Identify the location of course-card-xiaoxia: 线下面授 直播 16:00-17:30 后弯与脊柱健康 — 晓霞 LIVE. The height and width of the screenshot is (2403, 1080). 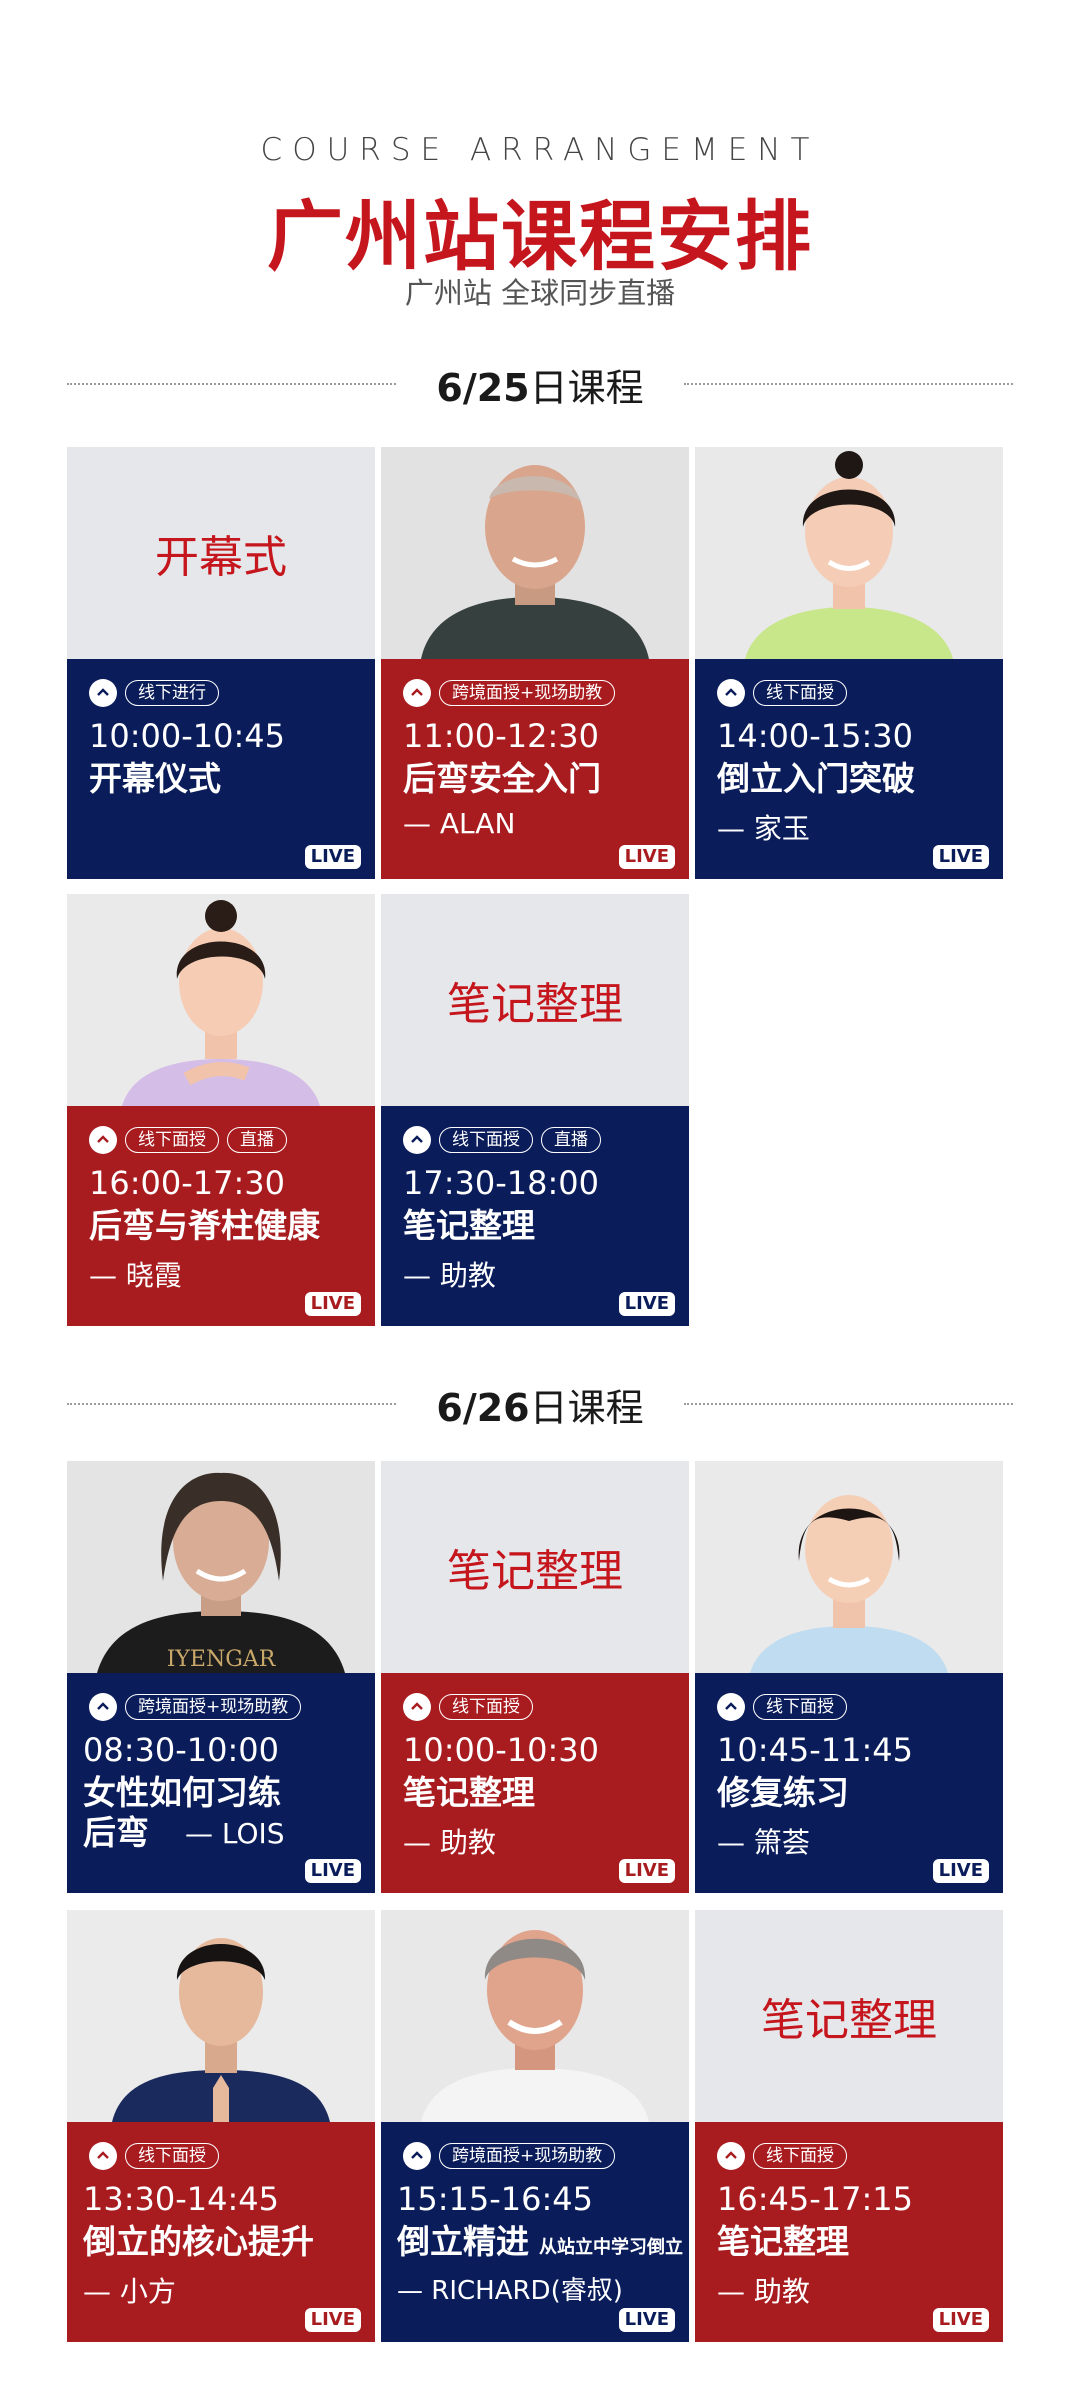
(221, 1110).